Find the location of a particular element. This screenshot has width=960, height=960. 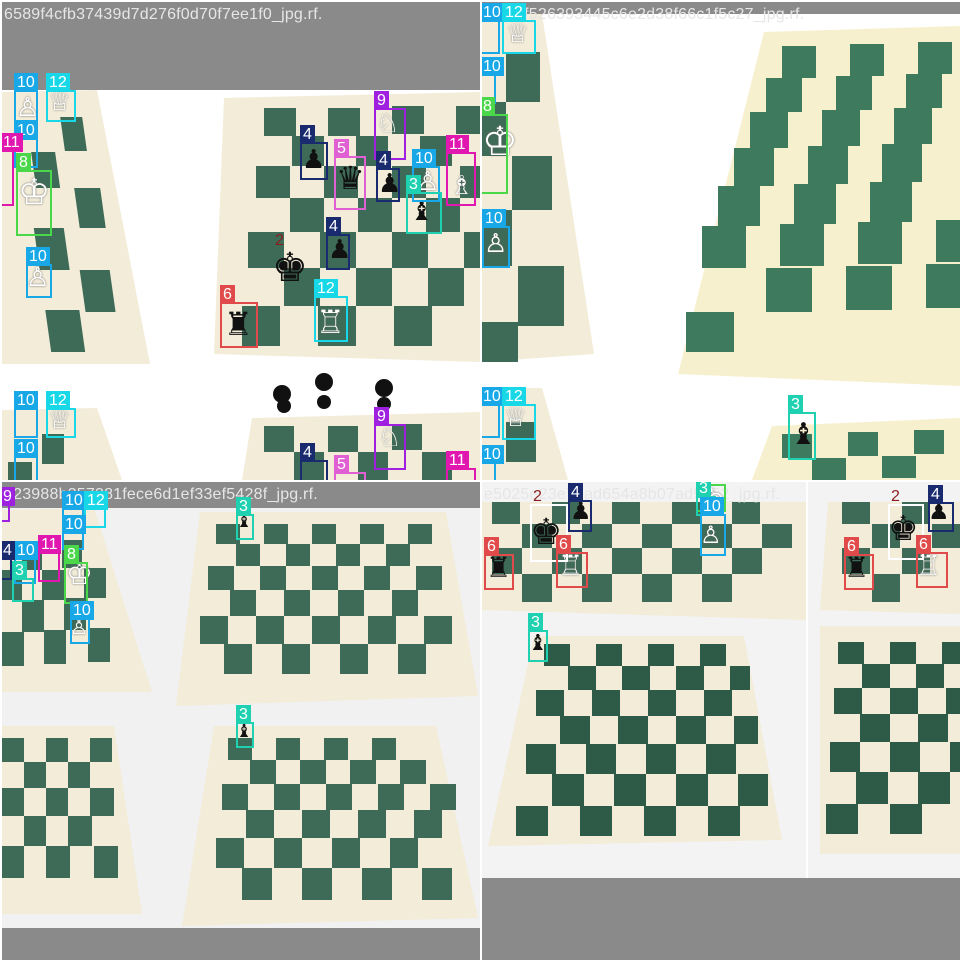

tile-3-filename: 123988b357381fece6d1ef33ef5428f_jpg.rf. is located at coordinates (161, 494).